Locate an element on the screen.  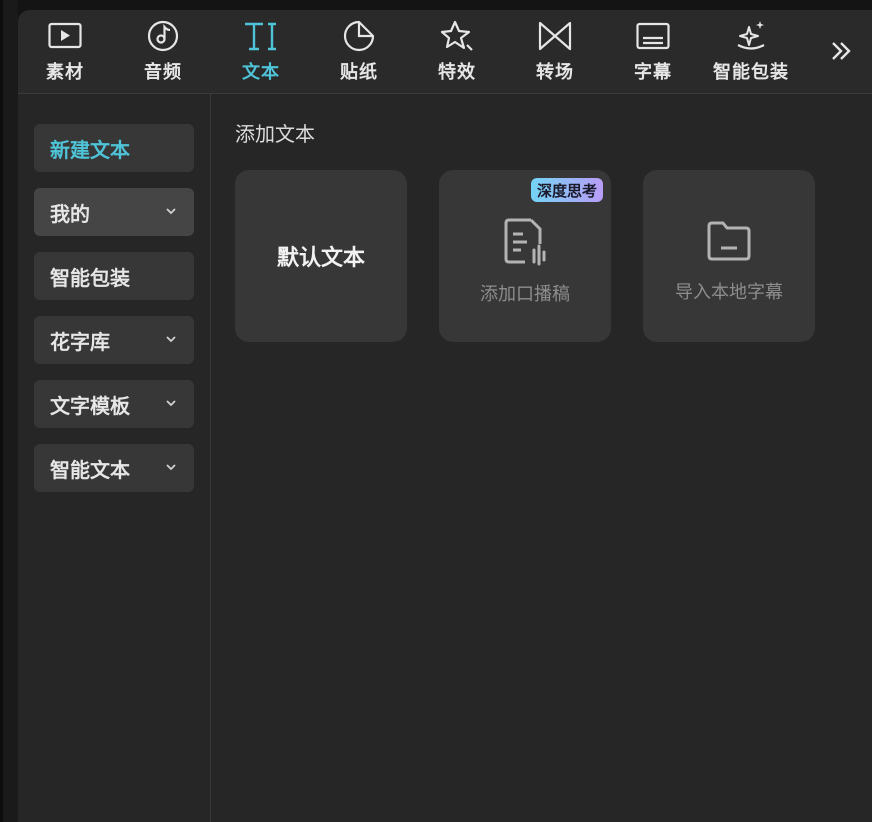
tab-effects: 特效 is located at coordinates (457, 52).